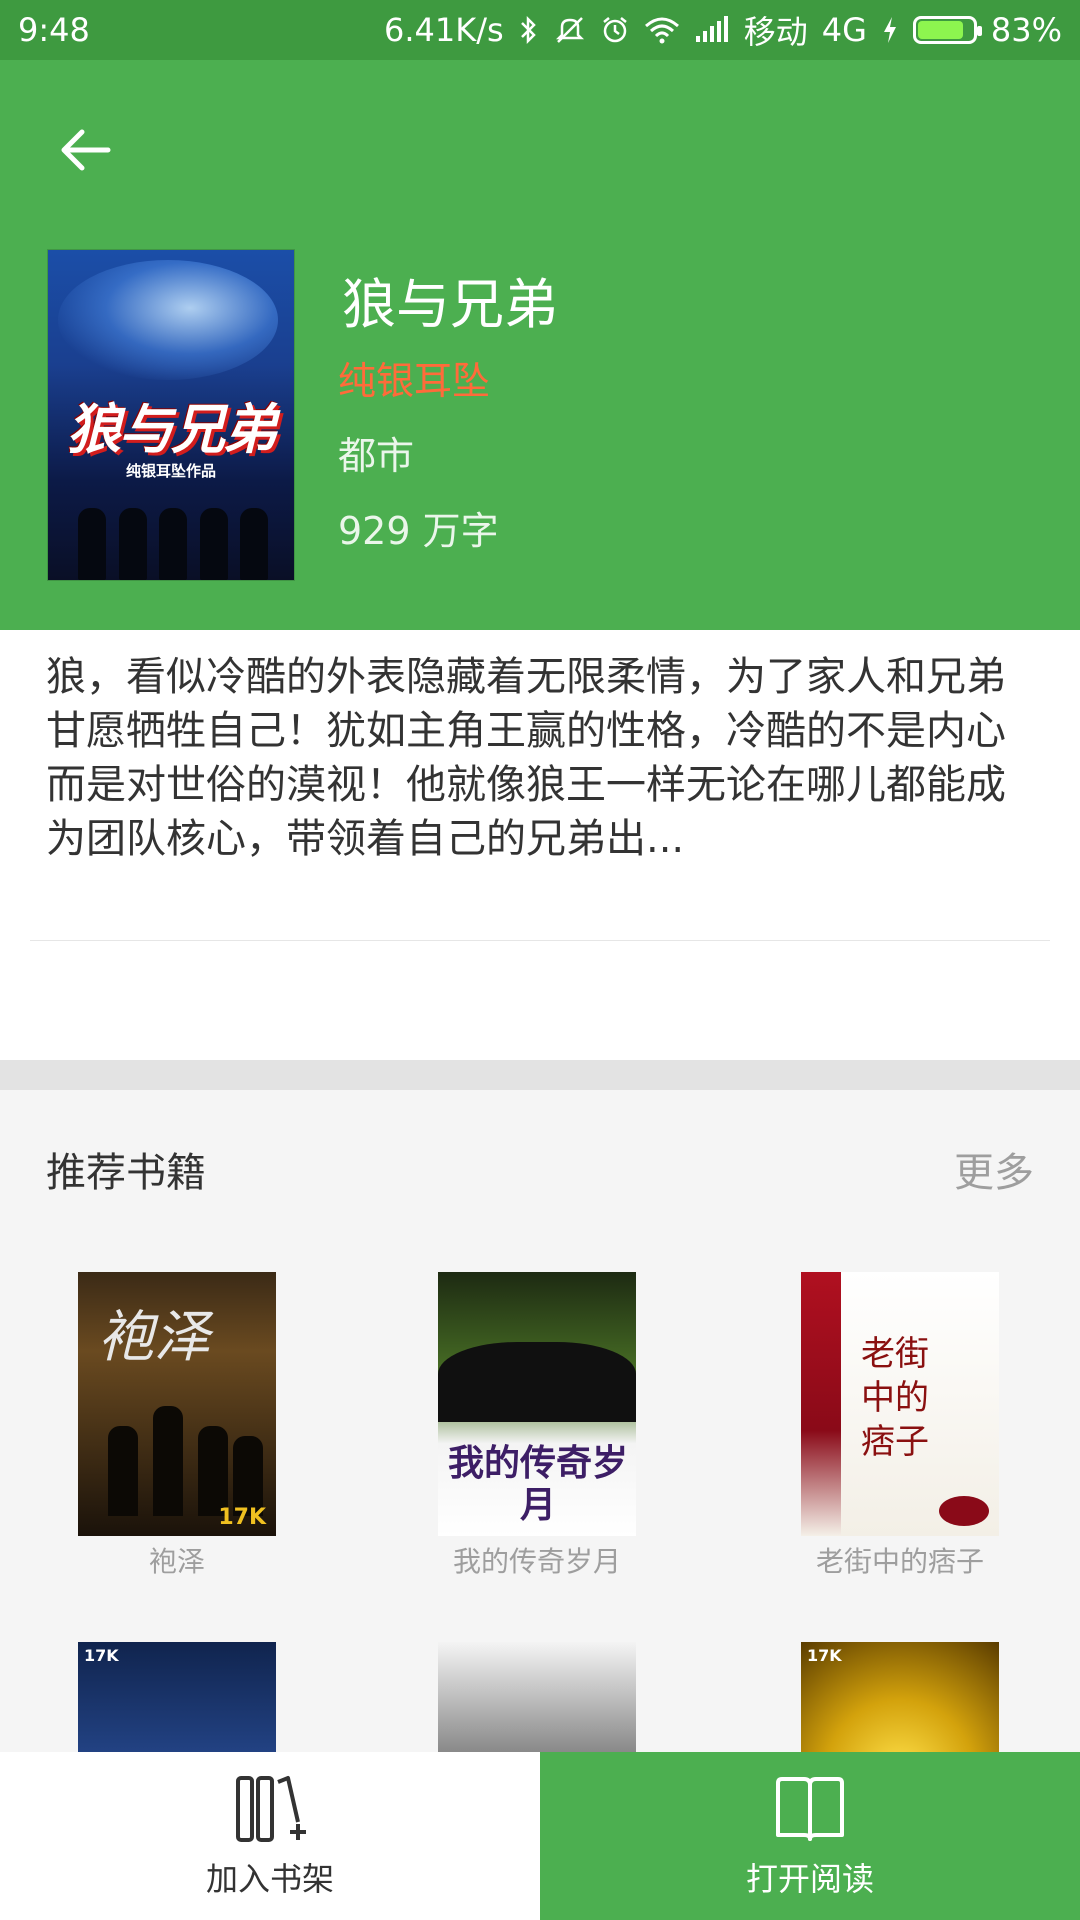 The height and width of the screenshot is (1920, 1080). Describe the element at coordinates (536, 1561) in the screenshot. I see `recommend-label: 我的传奇岁月` at that location.